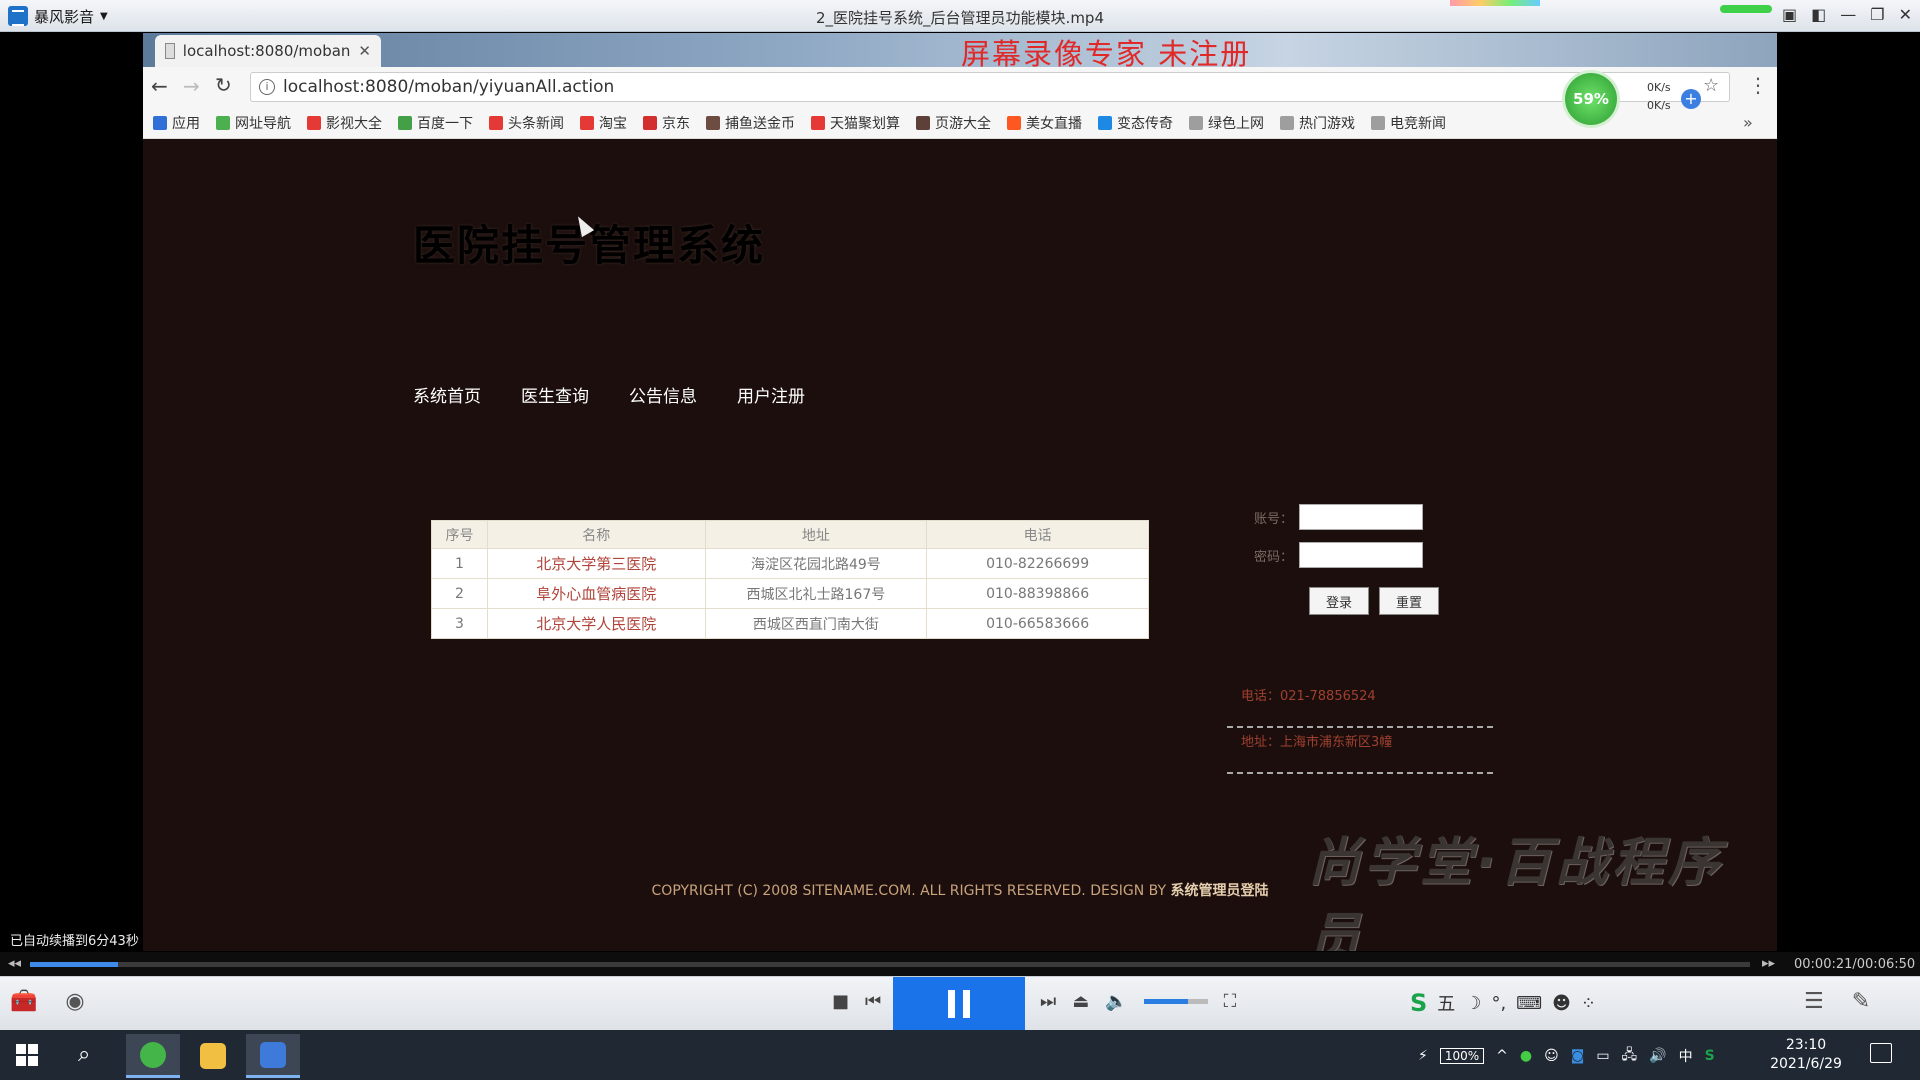  Describe the element at coordinates (959, 1004) in the screenshot. I see `pause-button` at that location.